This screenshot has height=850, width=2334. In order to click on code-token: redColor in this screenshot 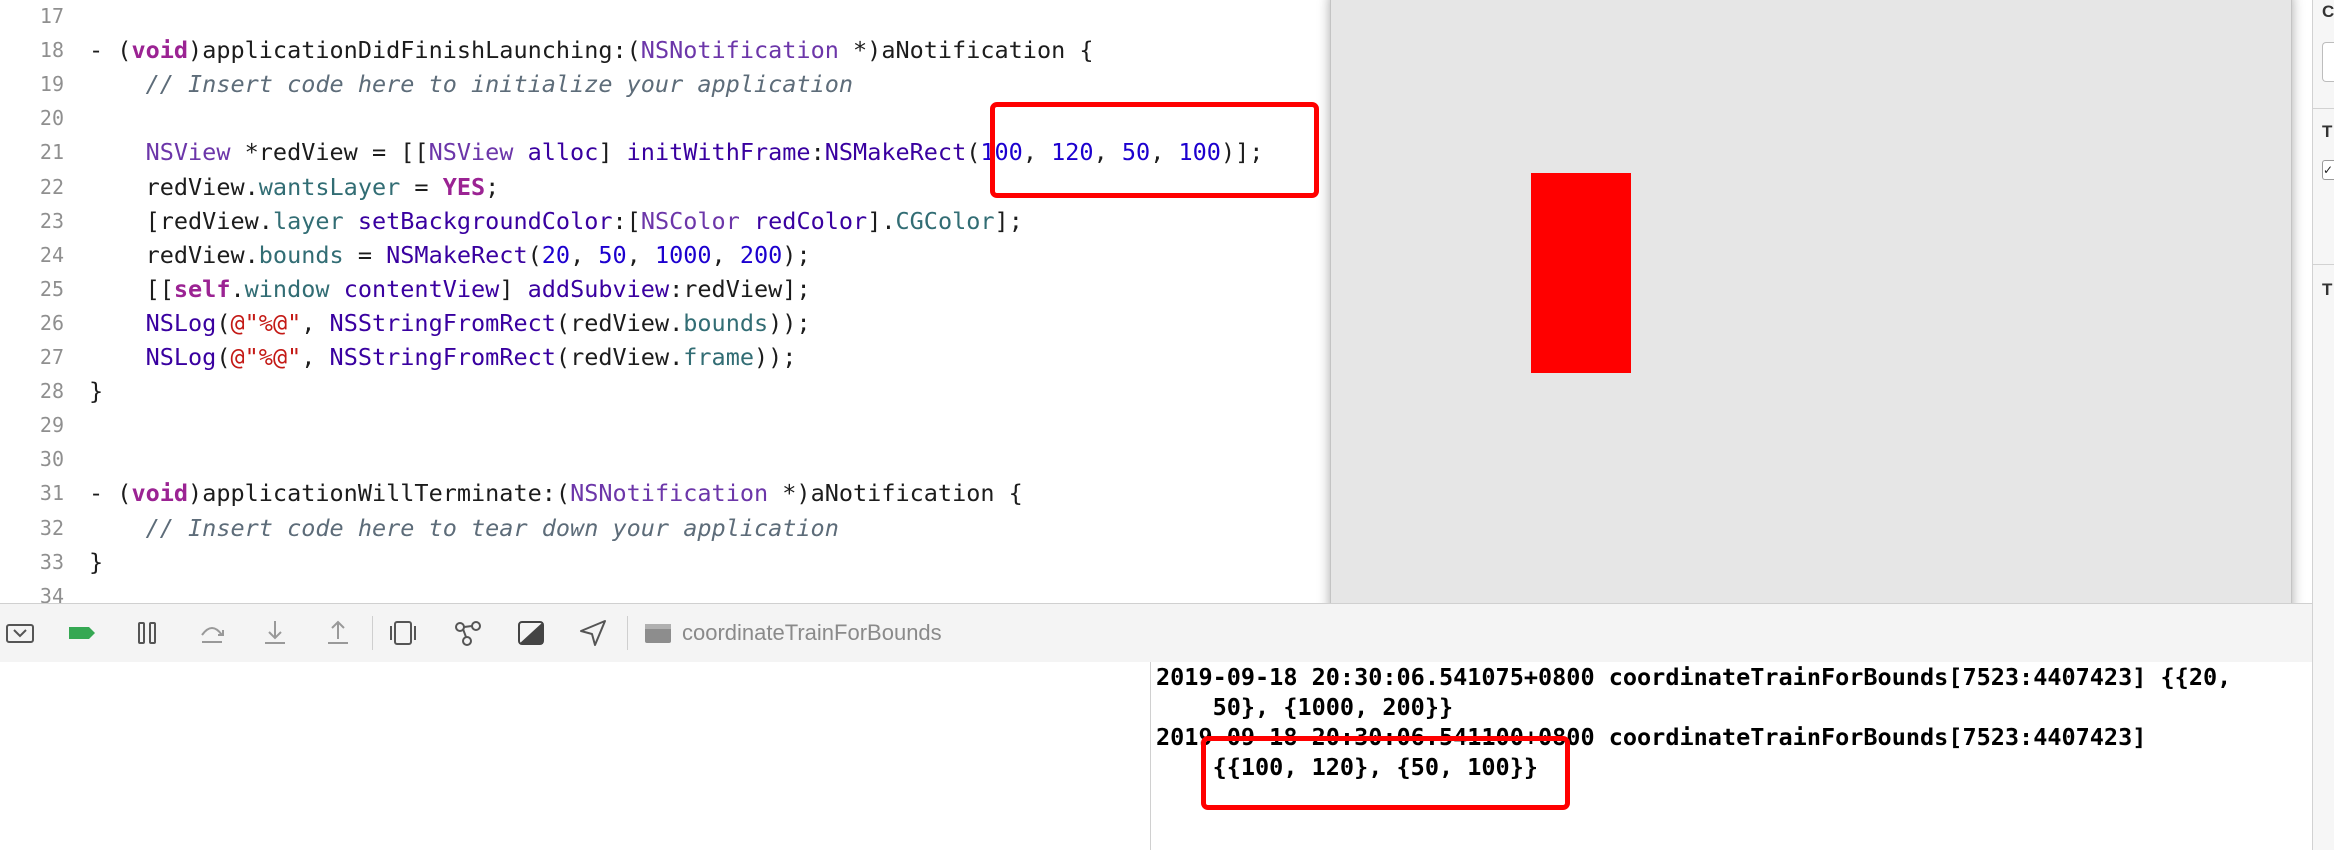, I will do `click(811, 220)`.